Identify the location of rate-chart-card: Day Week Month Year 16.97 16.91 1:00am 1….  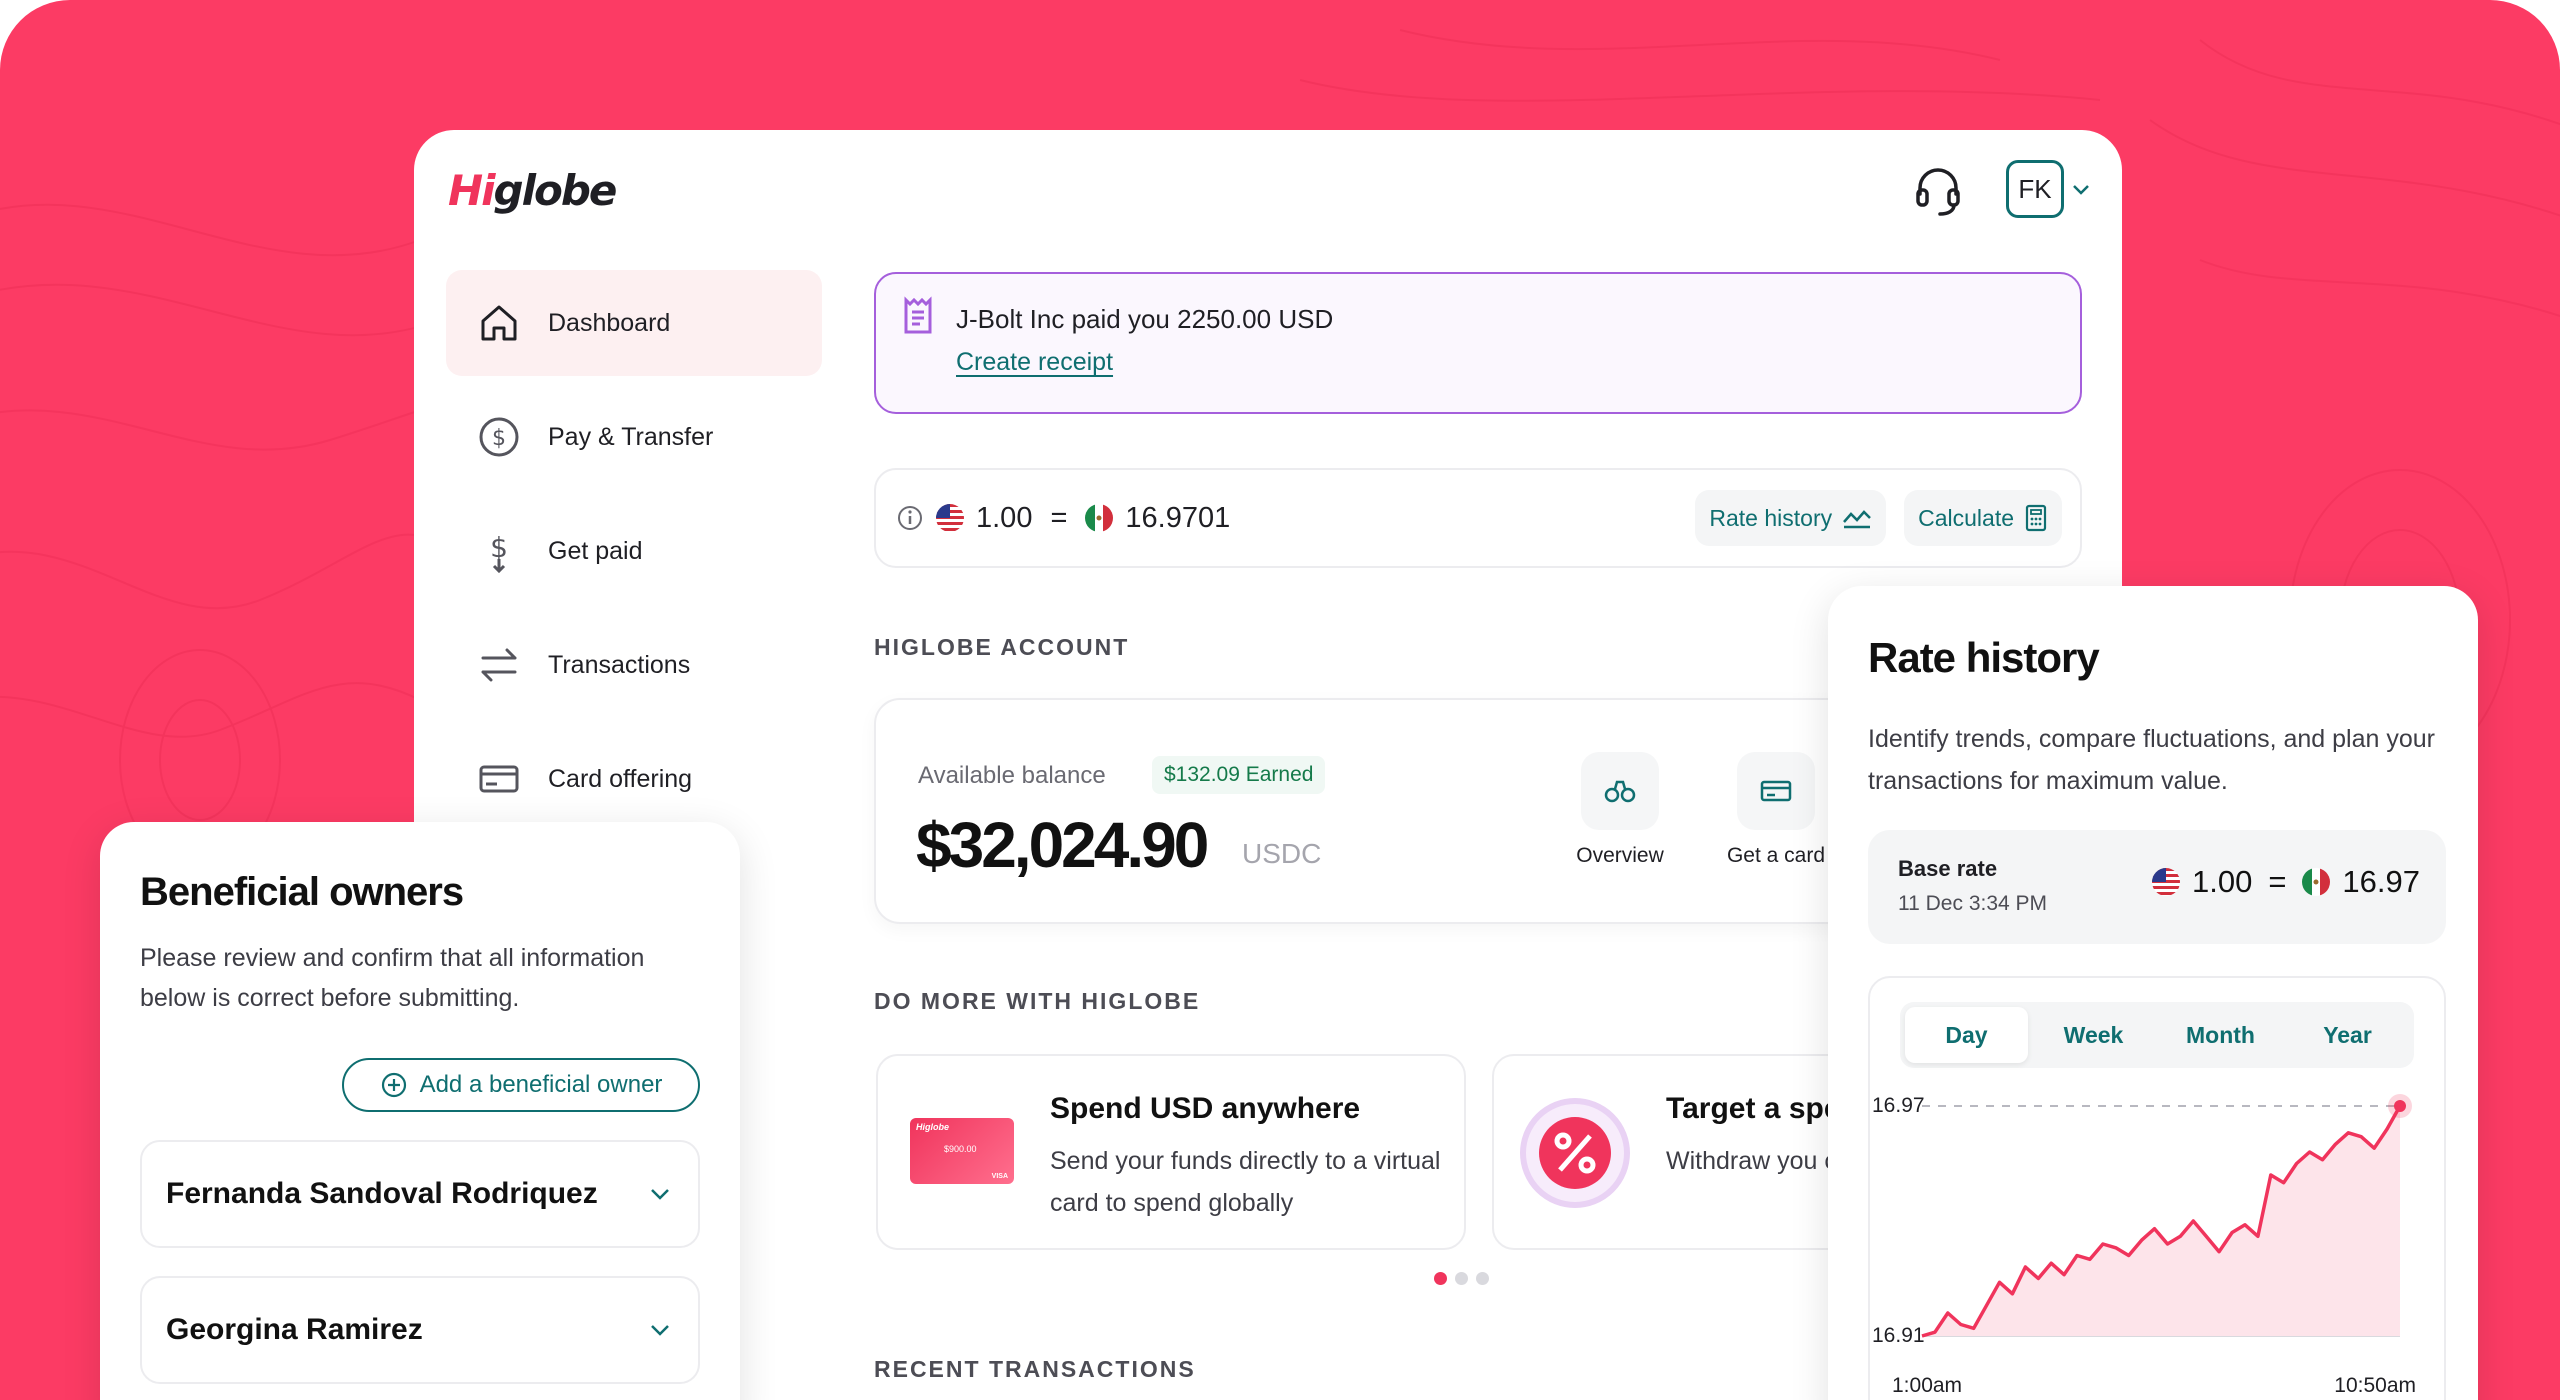
(2157, 1188).